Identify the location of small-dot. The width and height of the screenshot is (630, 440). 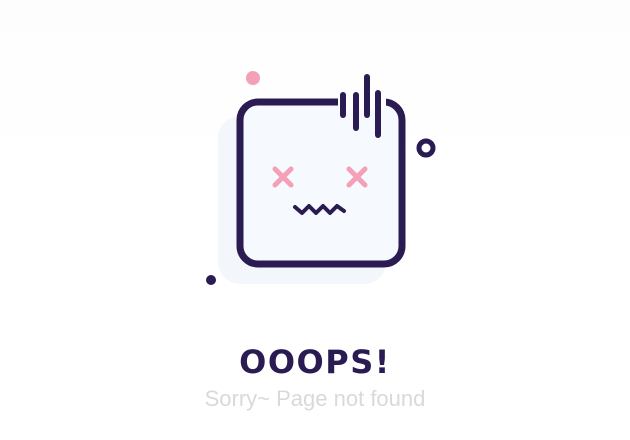
(211, 280).